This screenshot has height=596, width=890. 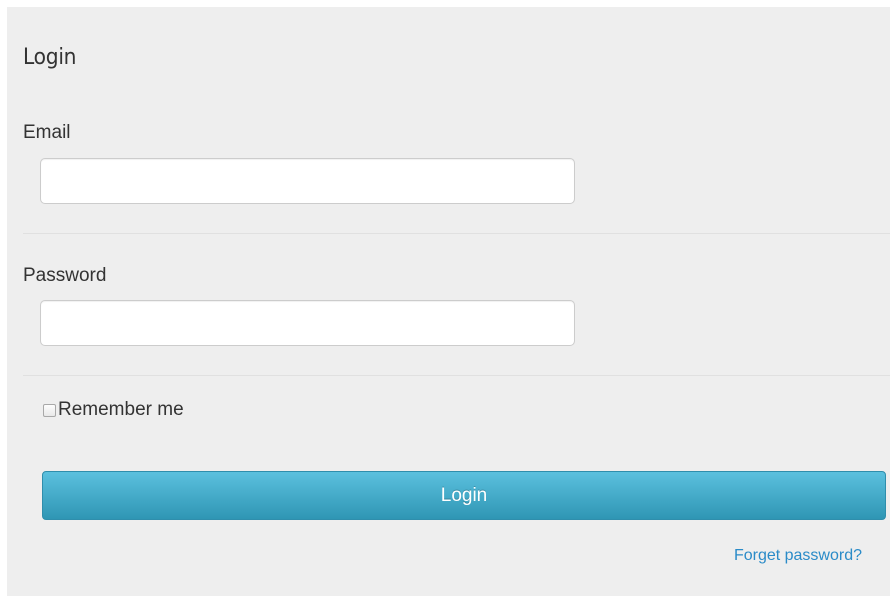 I want to click on password-label: Password, so click(x=65, y=275).